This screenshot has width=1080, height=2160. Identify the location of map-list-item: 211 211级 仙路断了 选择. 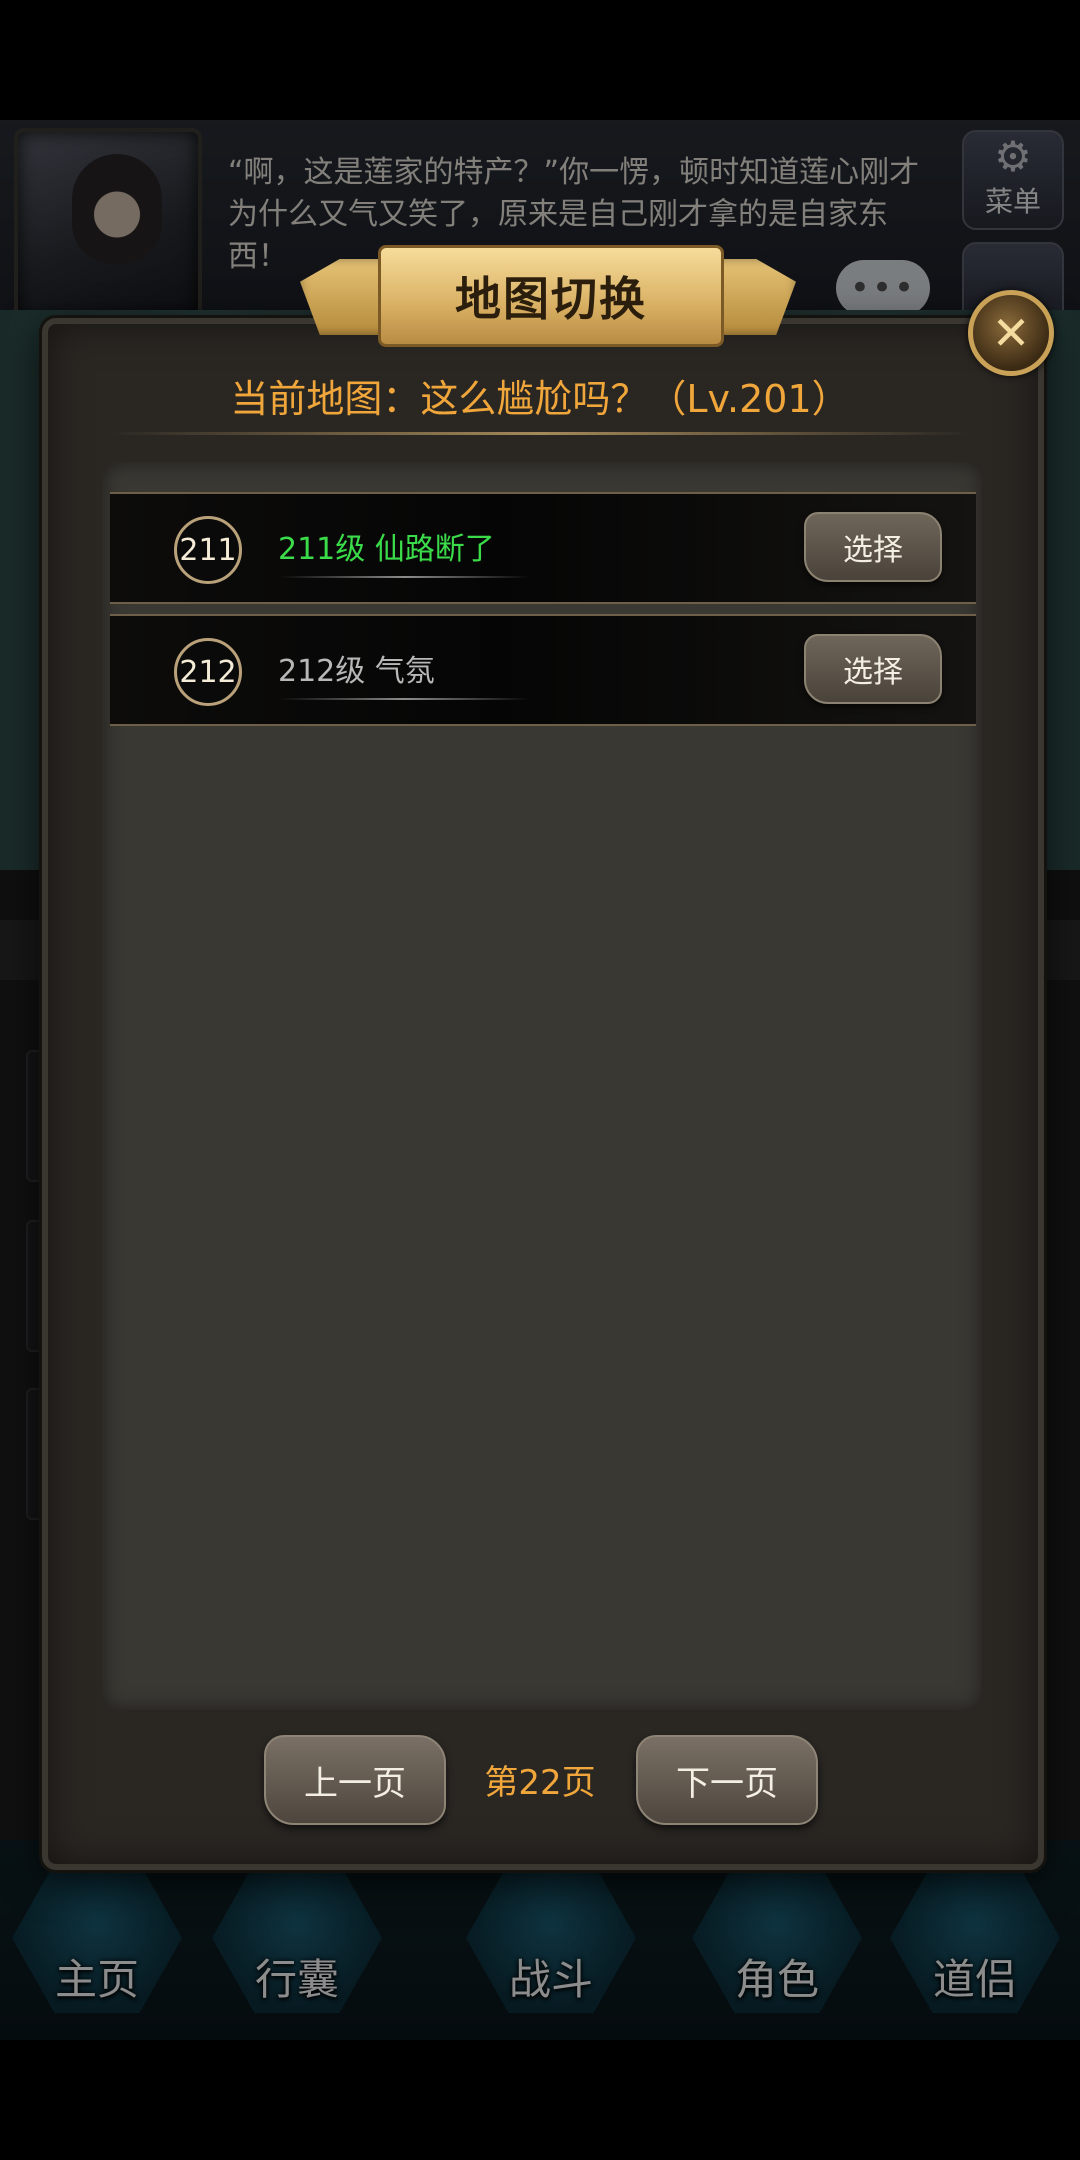
(543, 548).